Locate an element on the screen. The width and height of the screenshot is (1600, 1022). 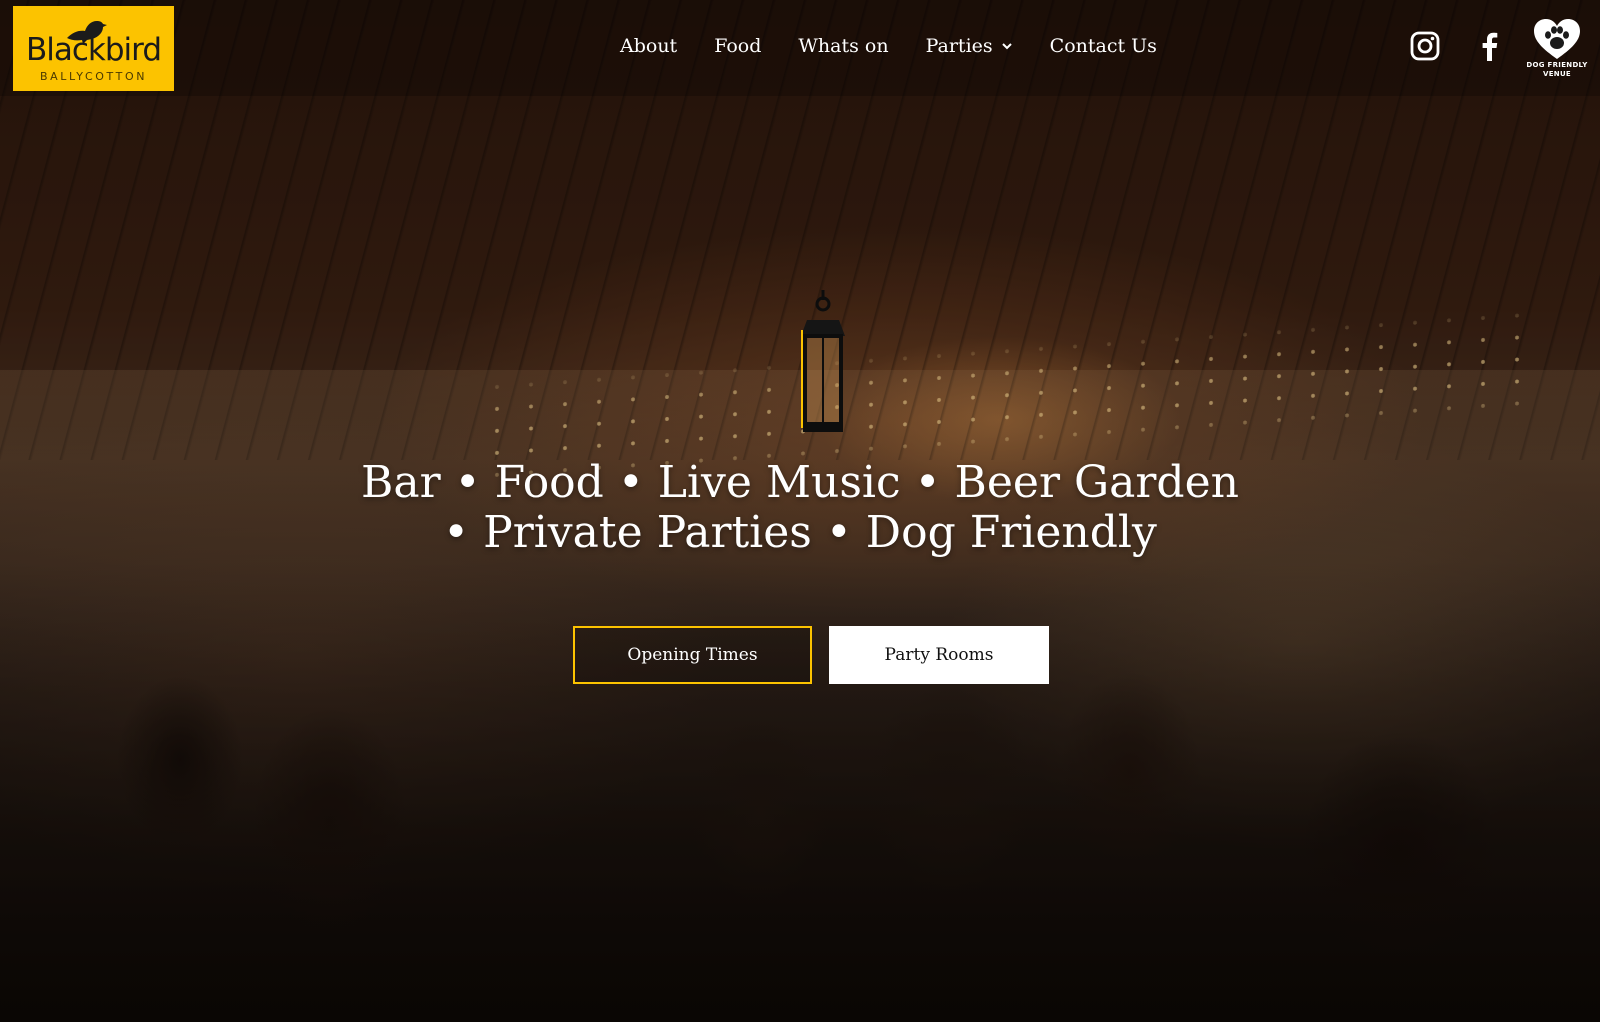
logo-wordmark: Blackbird is located at coordinates (93, 50).